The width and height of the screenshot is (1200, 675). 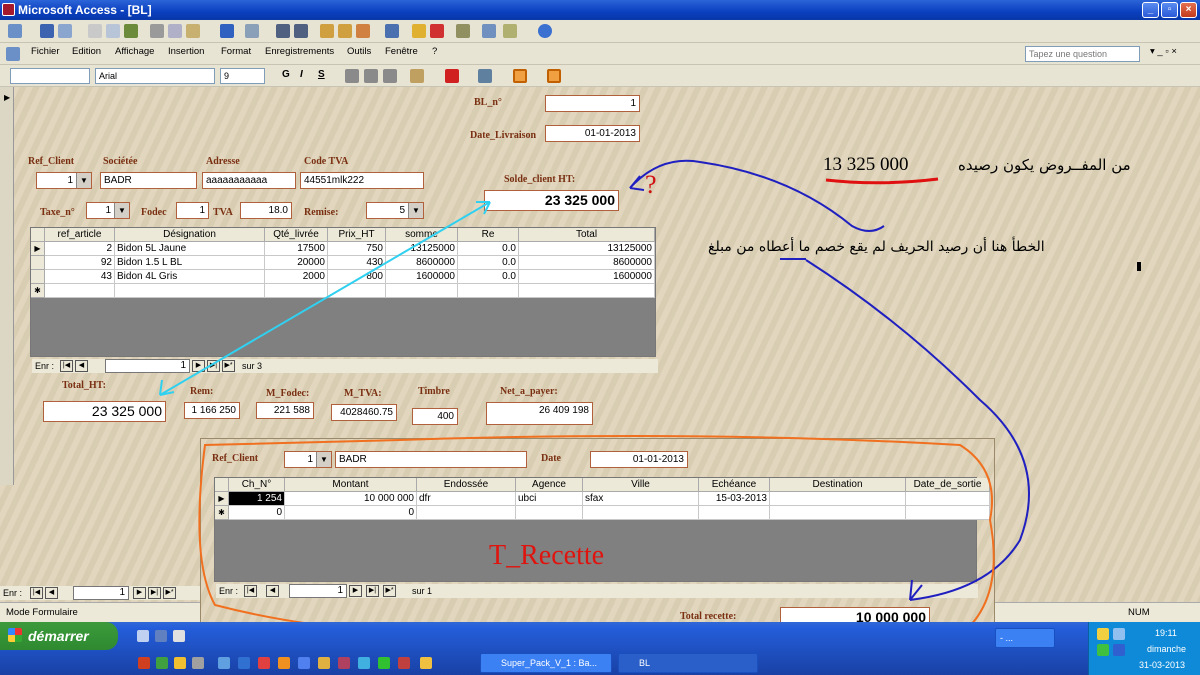 What do you see at coordinates (325, 298) in the screenshot?
I see `arrow-solde-total` at bounding box center [325, 298].